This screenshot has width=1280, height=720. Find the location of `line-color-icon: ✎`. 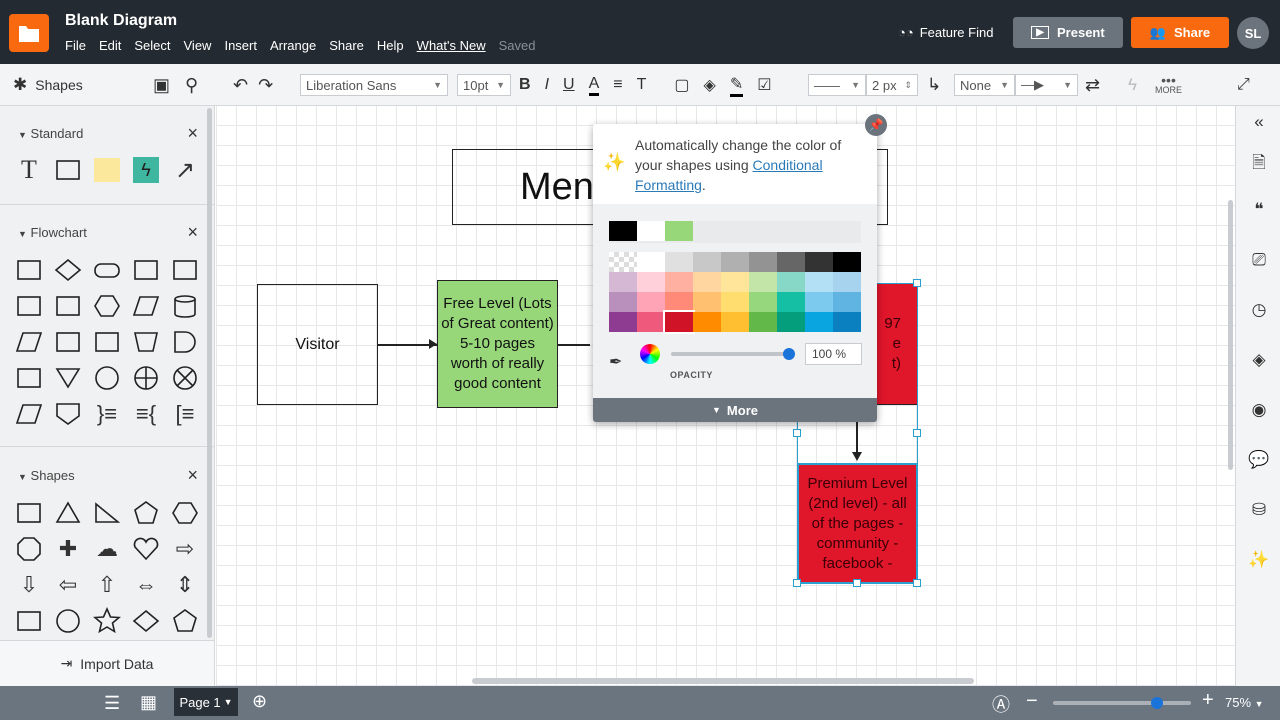

line-color-icon: ✎ is located at coordinates (736, 85).